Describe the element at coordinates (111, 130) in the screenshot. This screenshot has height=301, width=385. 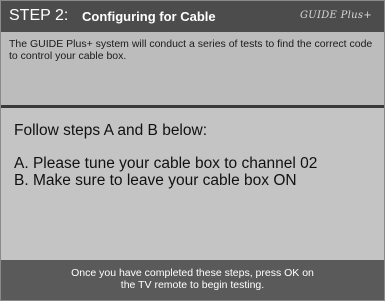
I see `instructions-heading: Follow steps A and B below:` at that location.